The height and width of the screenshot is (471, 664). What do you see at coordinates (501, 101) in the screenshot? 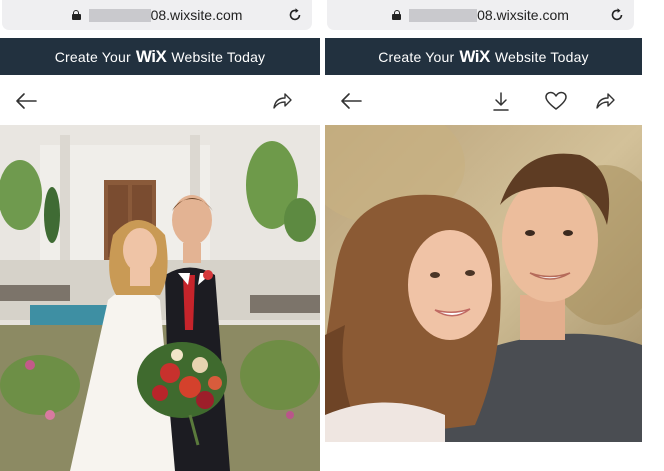
I see `download-icon` at bounding box center [501, 101].